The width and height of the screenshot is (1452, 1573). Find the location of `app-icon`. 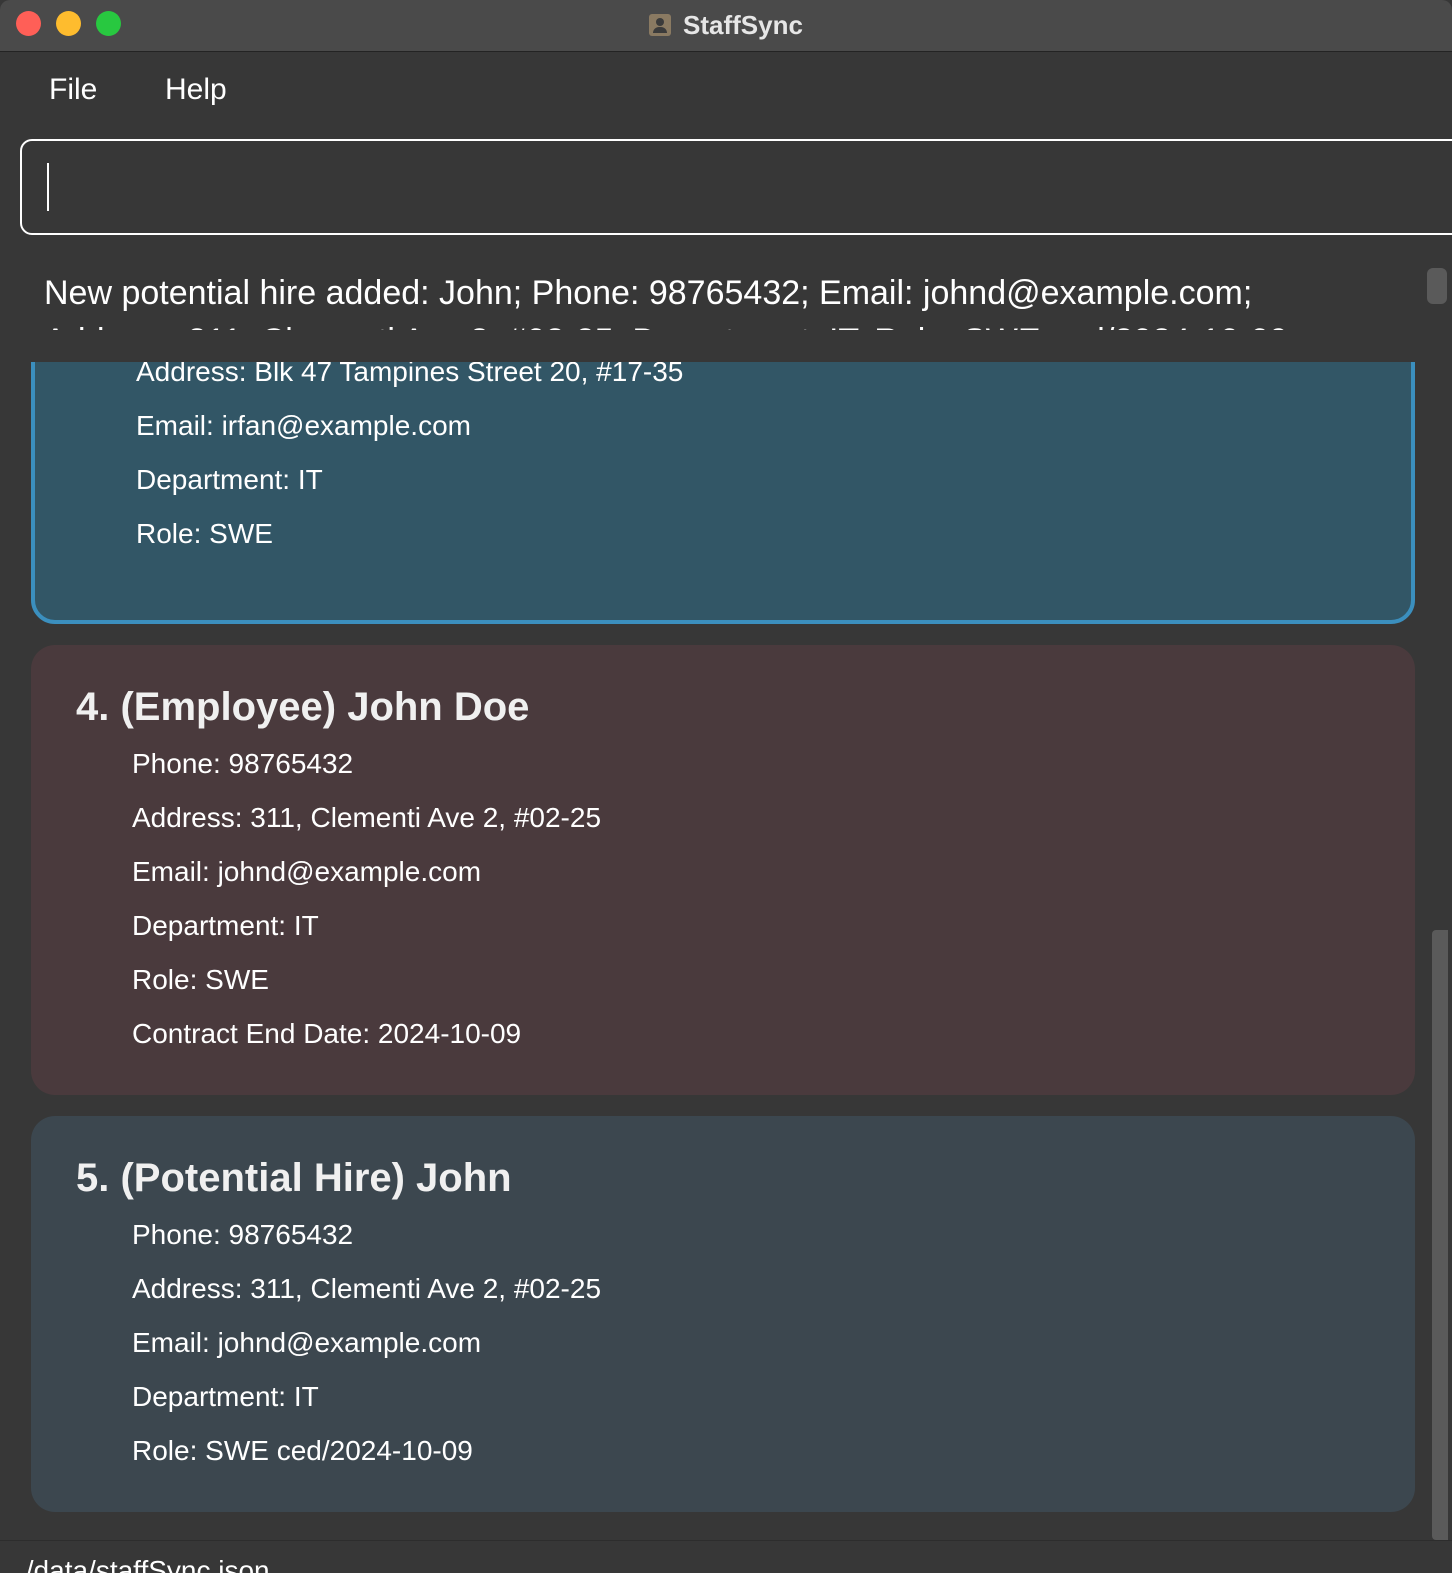

app-icon is located at coordinates (660, 25).